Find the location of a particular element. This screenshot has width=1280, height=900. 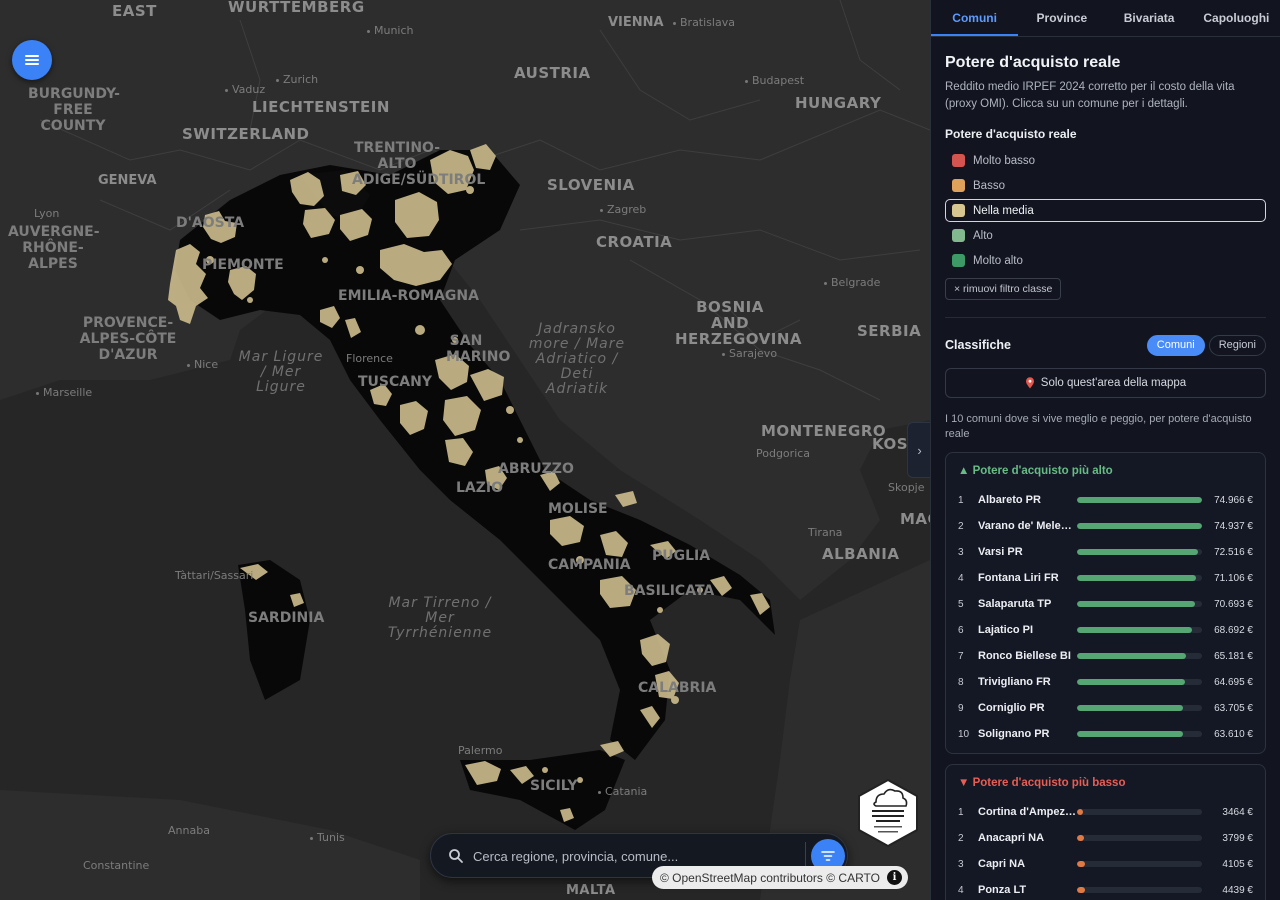

legend-item: Nella media is located at coordinates (1105, 210).